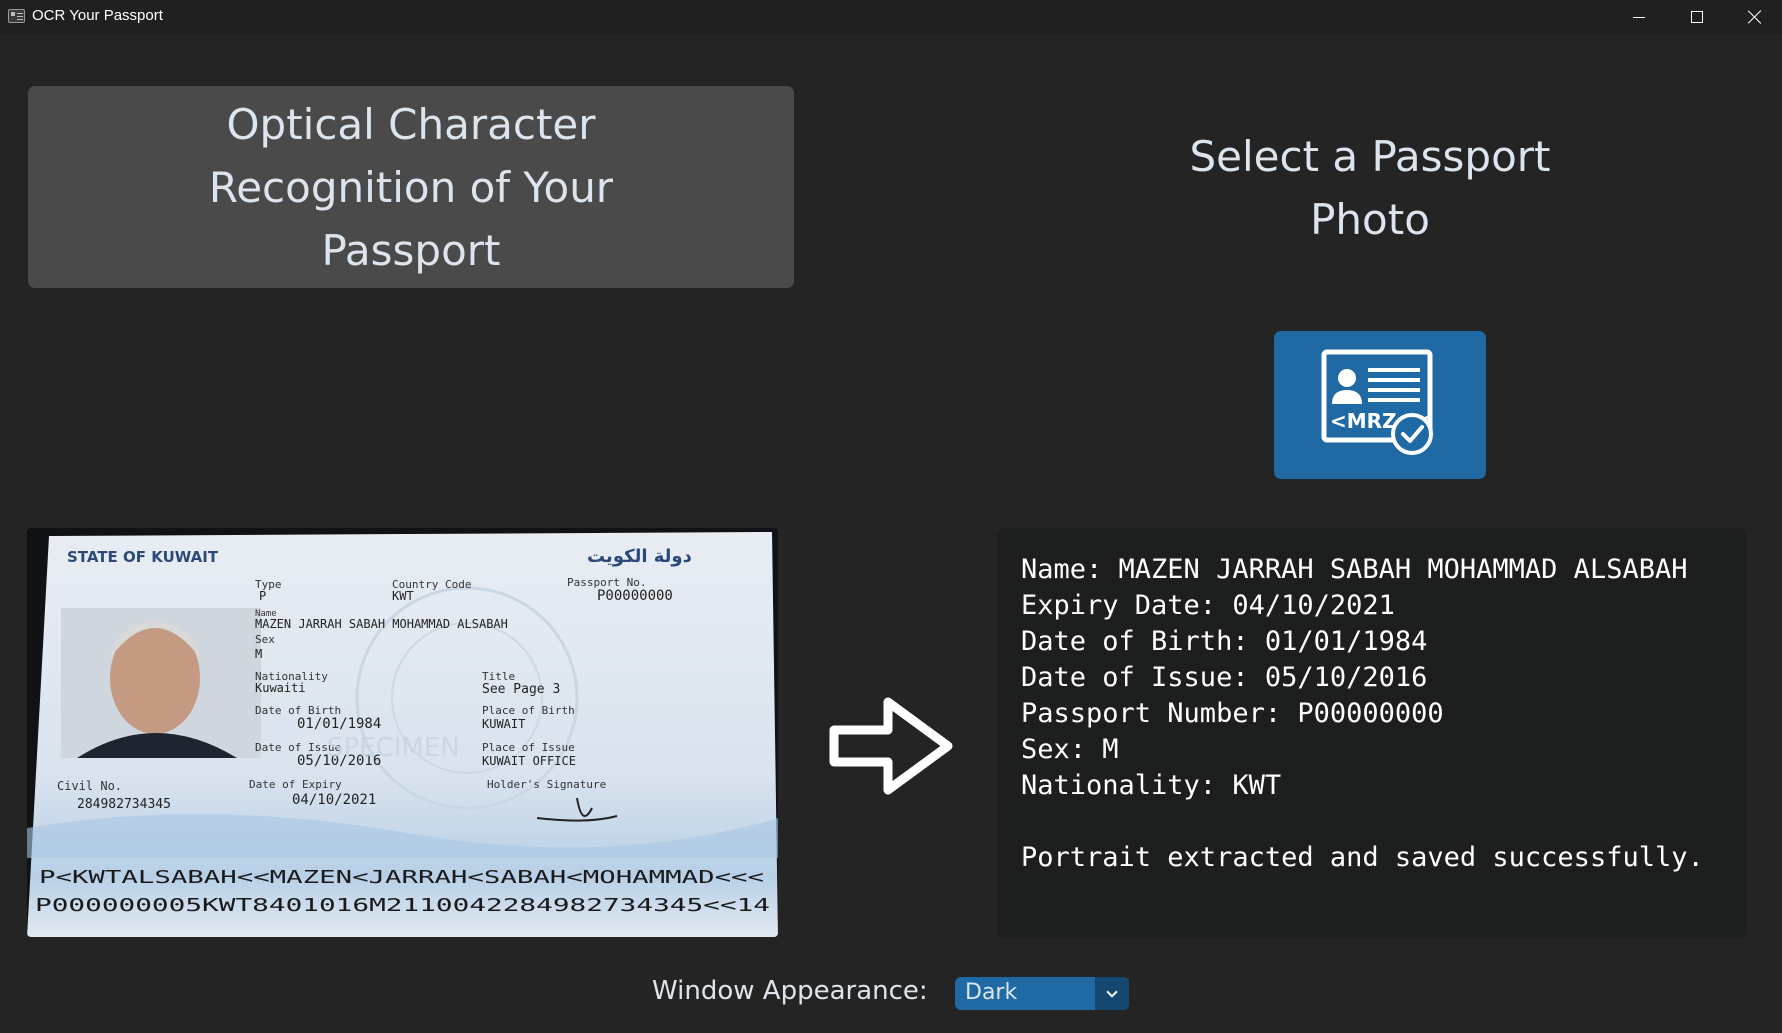 This screenshot has width=1782, height=1033. Describe the element at coordinates (635, 596) in the screenshot. I see `svg-text: P00000000` at that location.